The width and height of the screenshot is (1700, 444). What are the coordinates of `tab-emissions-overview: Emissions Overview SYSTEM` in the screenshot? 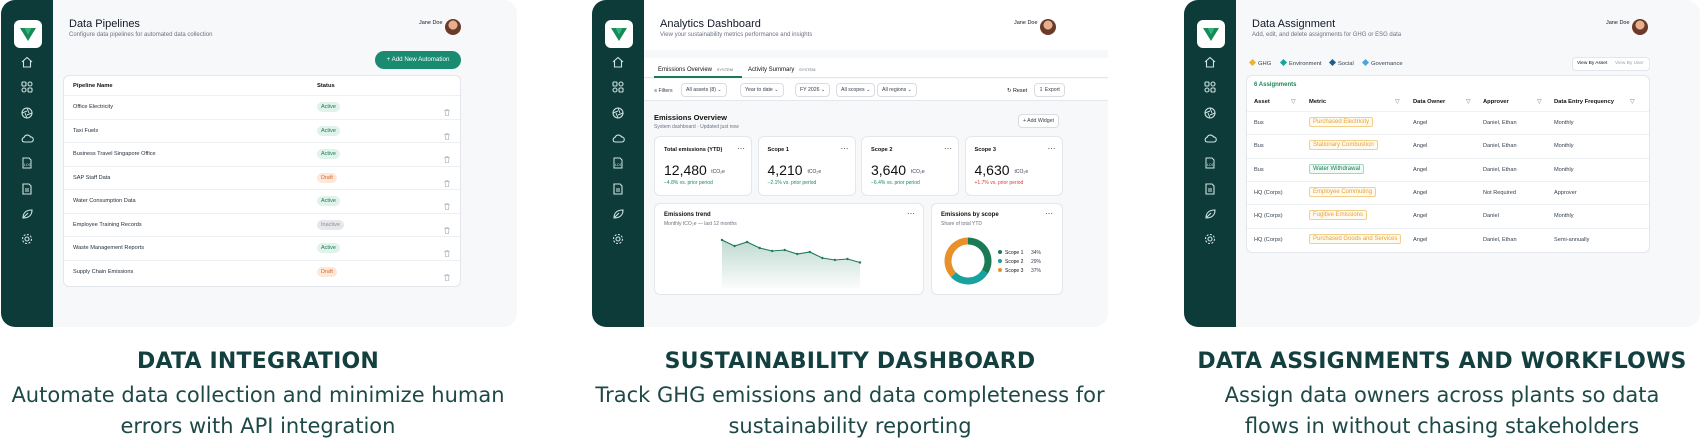 It's located at (695, 70).